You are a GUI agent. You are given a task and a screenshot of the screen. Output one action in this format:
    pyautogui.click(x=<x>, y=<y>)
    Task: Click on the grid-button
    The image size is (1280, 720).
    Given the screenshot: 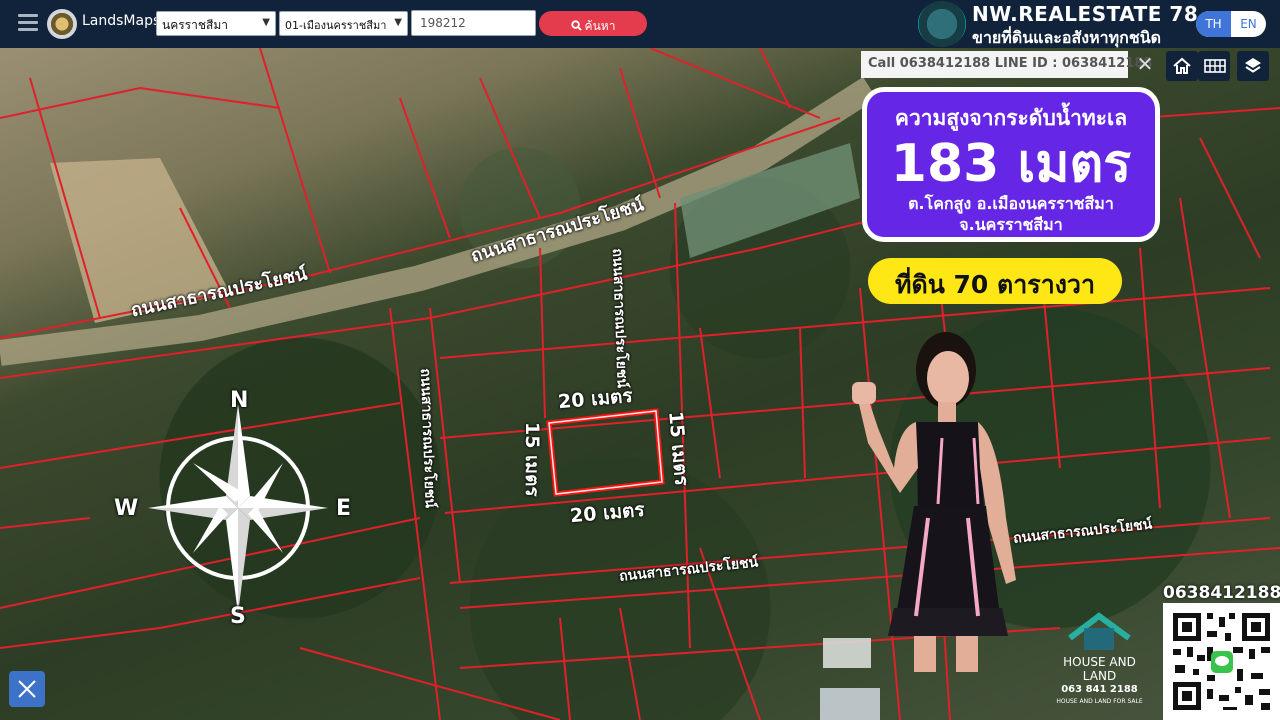 What is the action you would take?
    pyautogui.click(x=1214, y=66)
    